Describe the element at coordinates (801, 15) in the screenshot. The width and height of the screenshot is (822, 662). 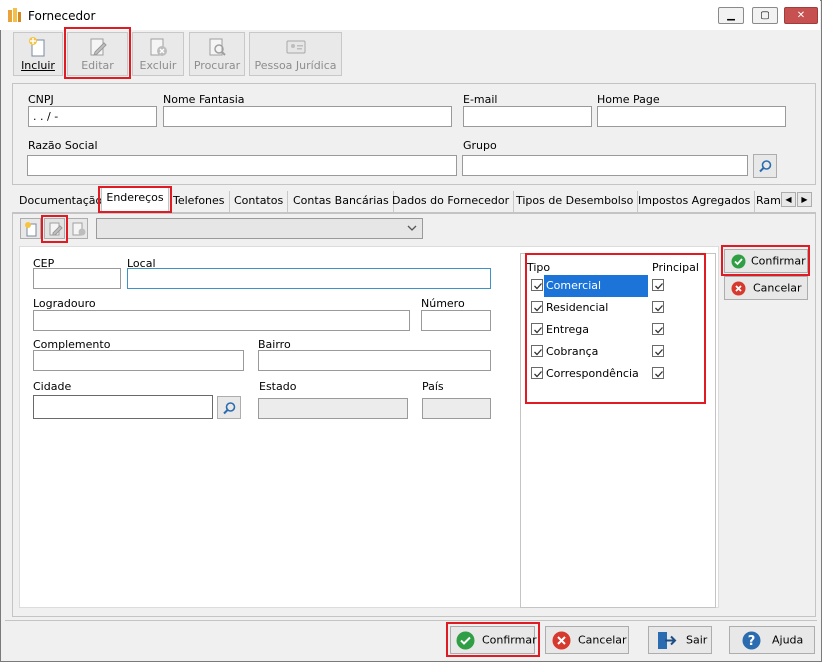
I see `close-button: ✕` at that location.